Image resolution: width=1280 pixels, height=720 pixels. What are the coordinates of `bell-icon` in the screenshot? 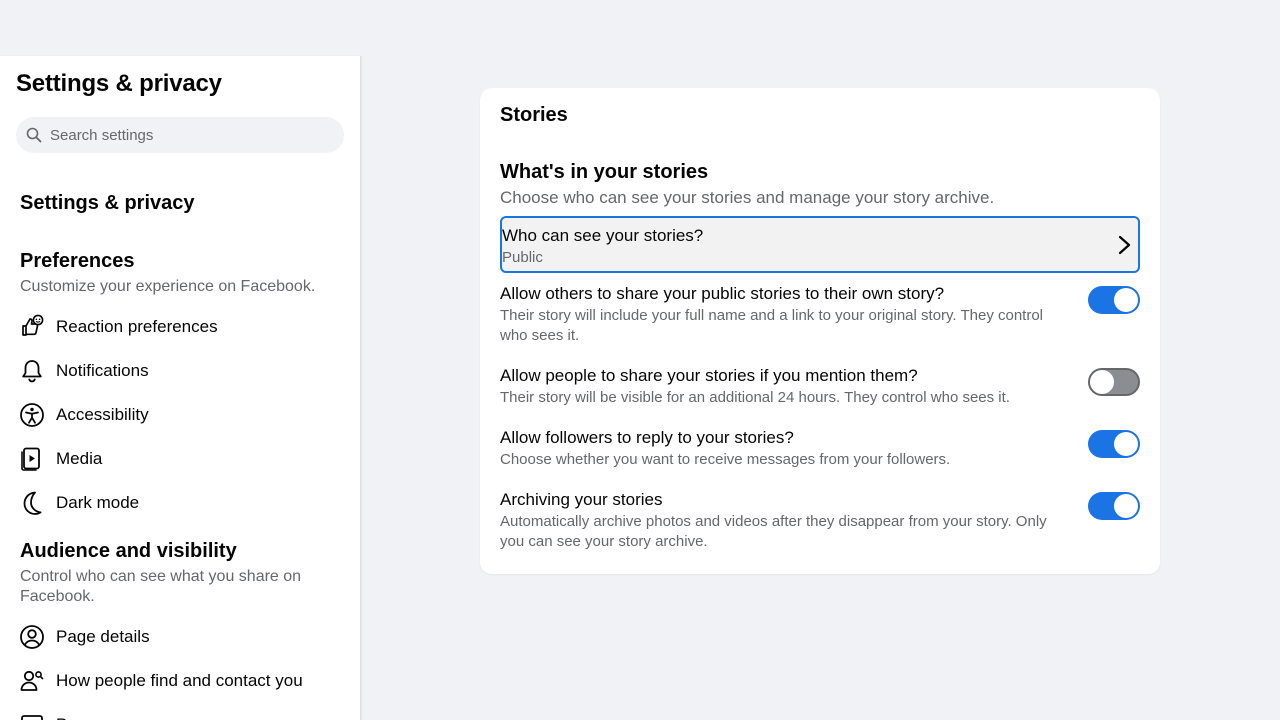 It's located at (32, 371).